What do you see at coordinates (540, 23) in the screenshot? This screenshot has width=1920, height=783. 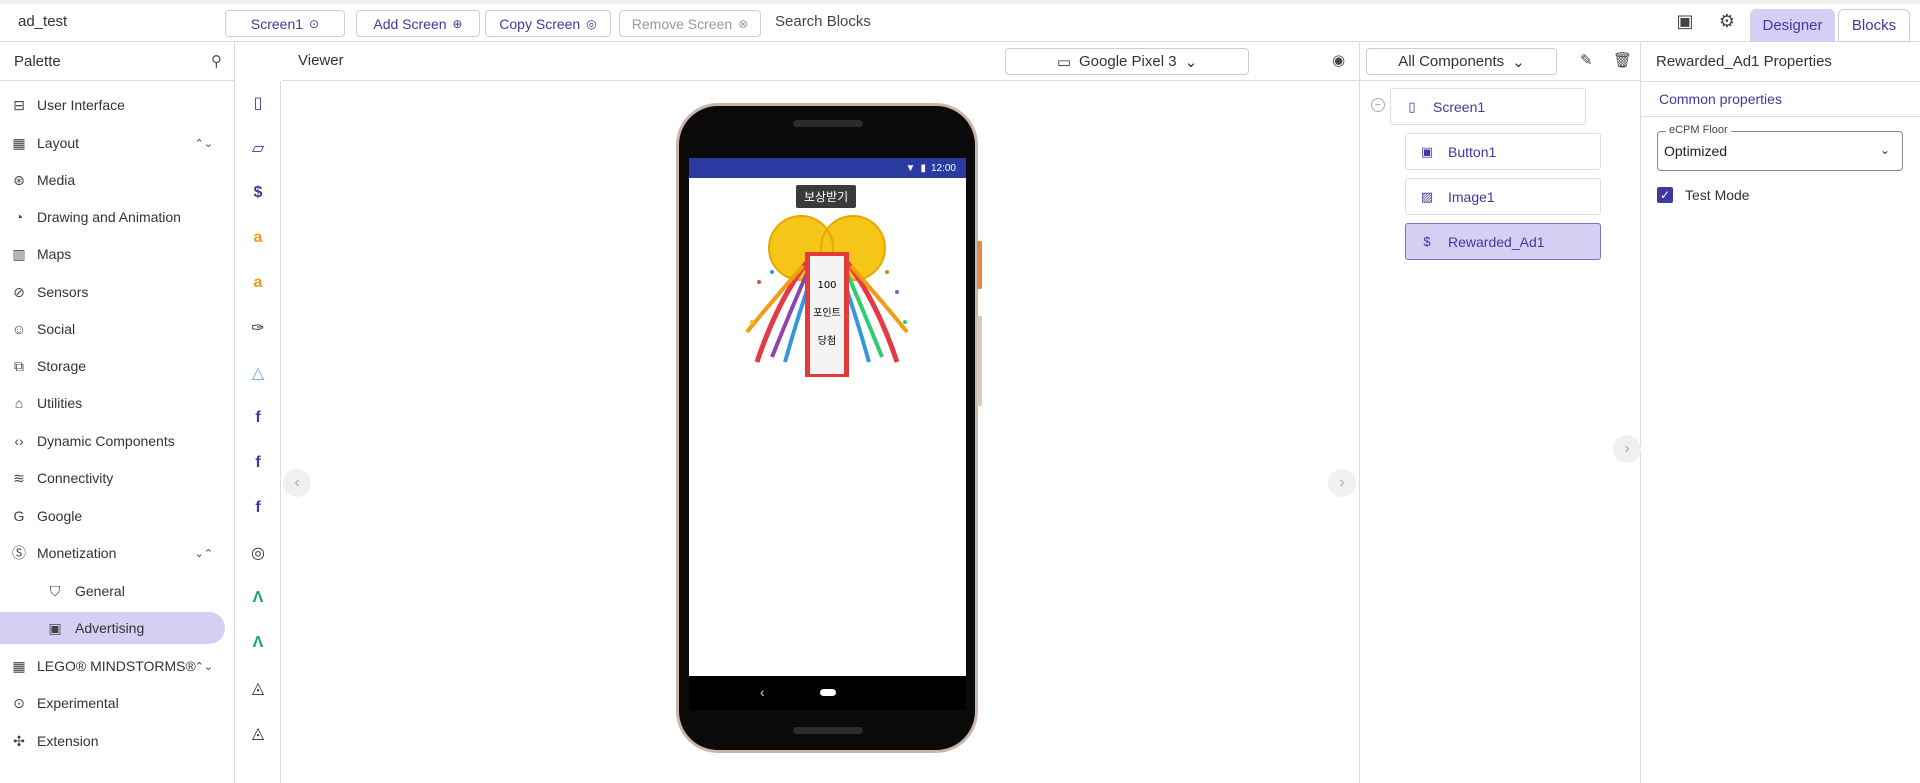 I see `copy-screen-label: Copy Screen` at bounding box center [540, 23].